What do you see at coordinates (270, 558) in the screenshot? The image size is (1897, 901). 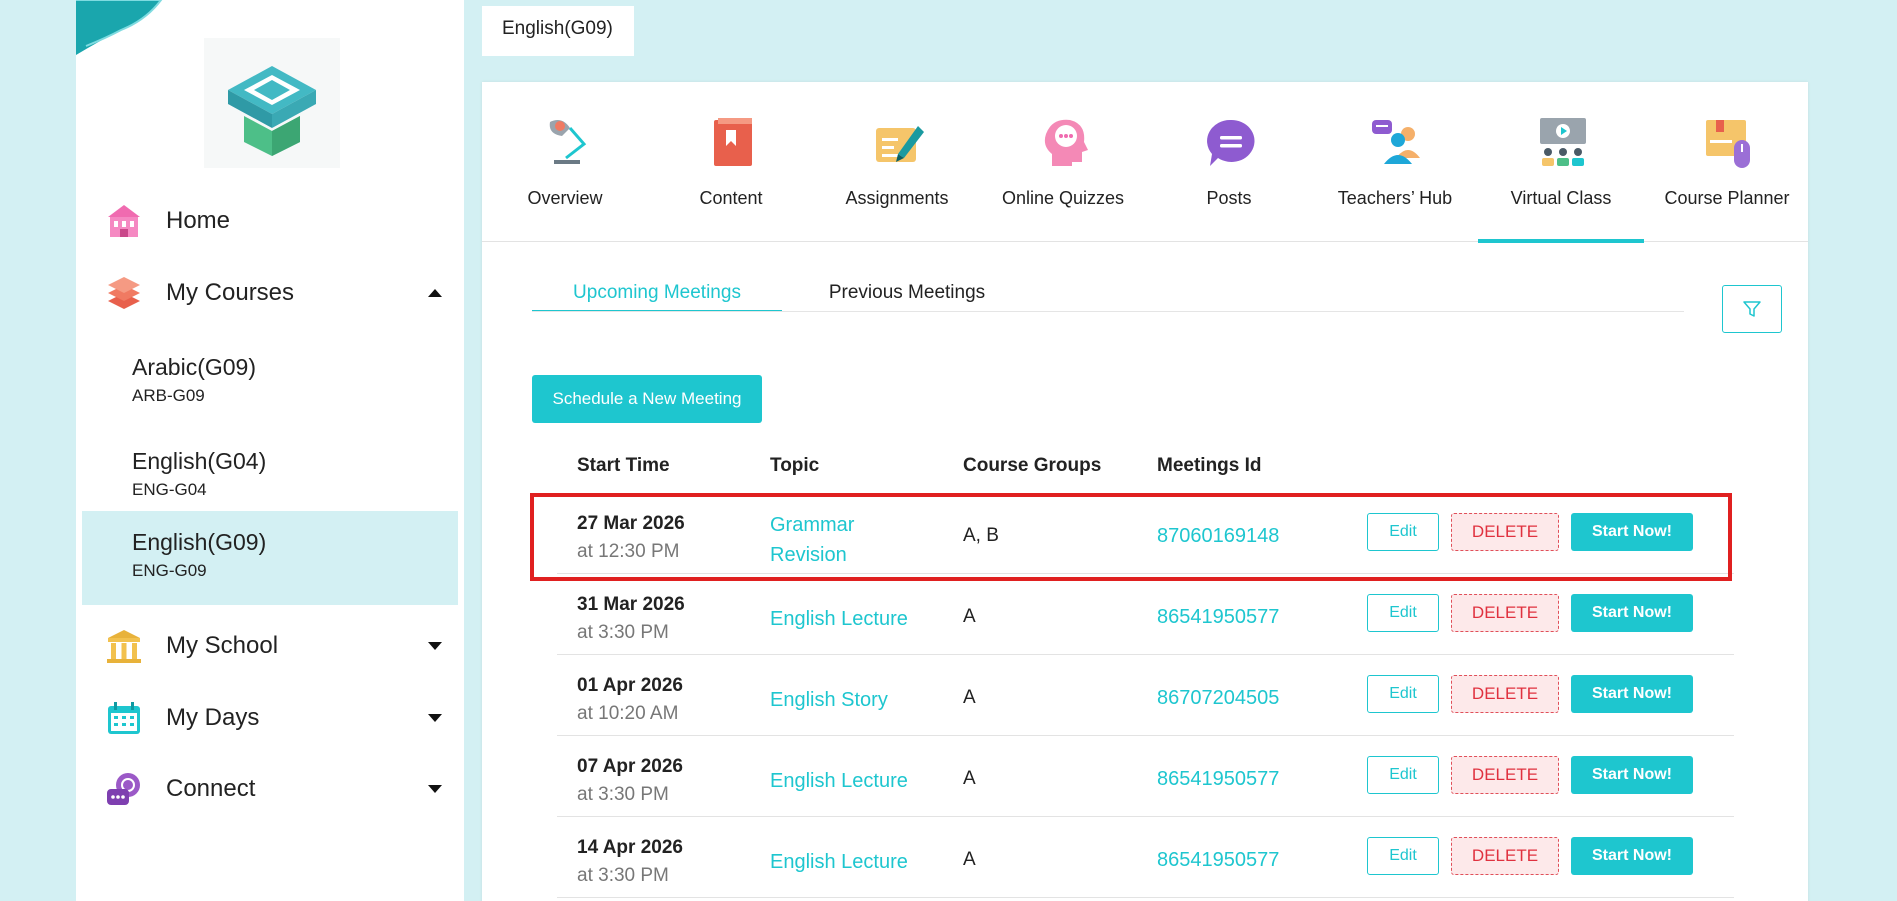 I see `course-item-english-g09: English(G09) ENG-G09` at bounding box center [270, 558].